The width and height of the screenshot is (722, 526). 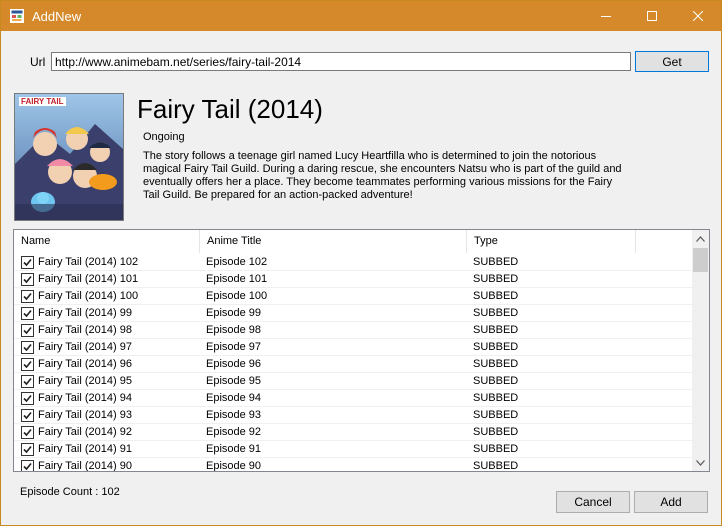 What do you see at coordinates (234, 313) in the screenshot?
I see `episode-anime-title: Episode 99` at bounding box center [234, 313].